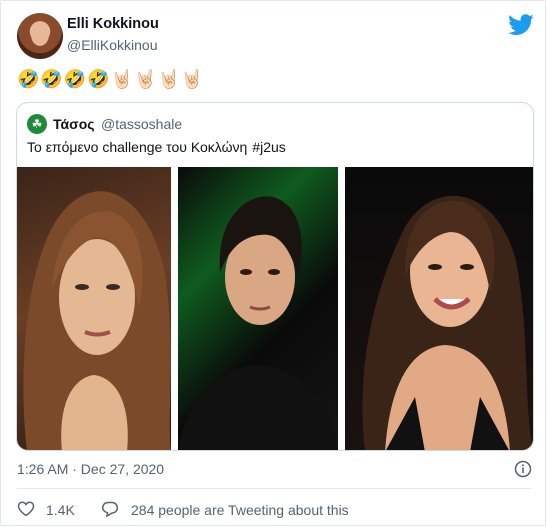 This screenshot has width=548, height=528. What do you see at coordinates (111, 79) in the screenshot?
I see `tweet-text: 🤣🤣🤣🤣🤘🏻🤘🏻🤘🏻🤘🏻` at bounding box center [111, 79].